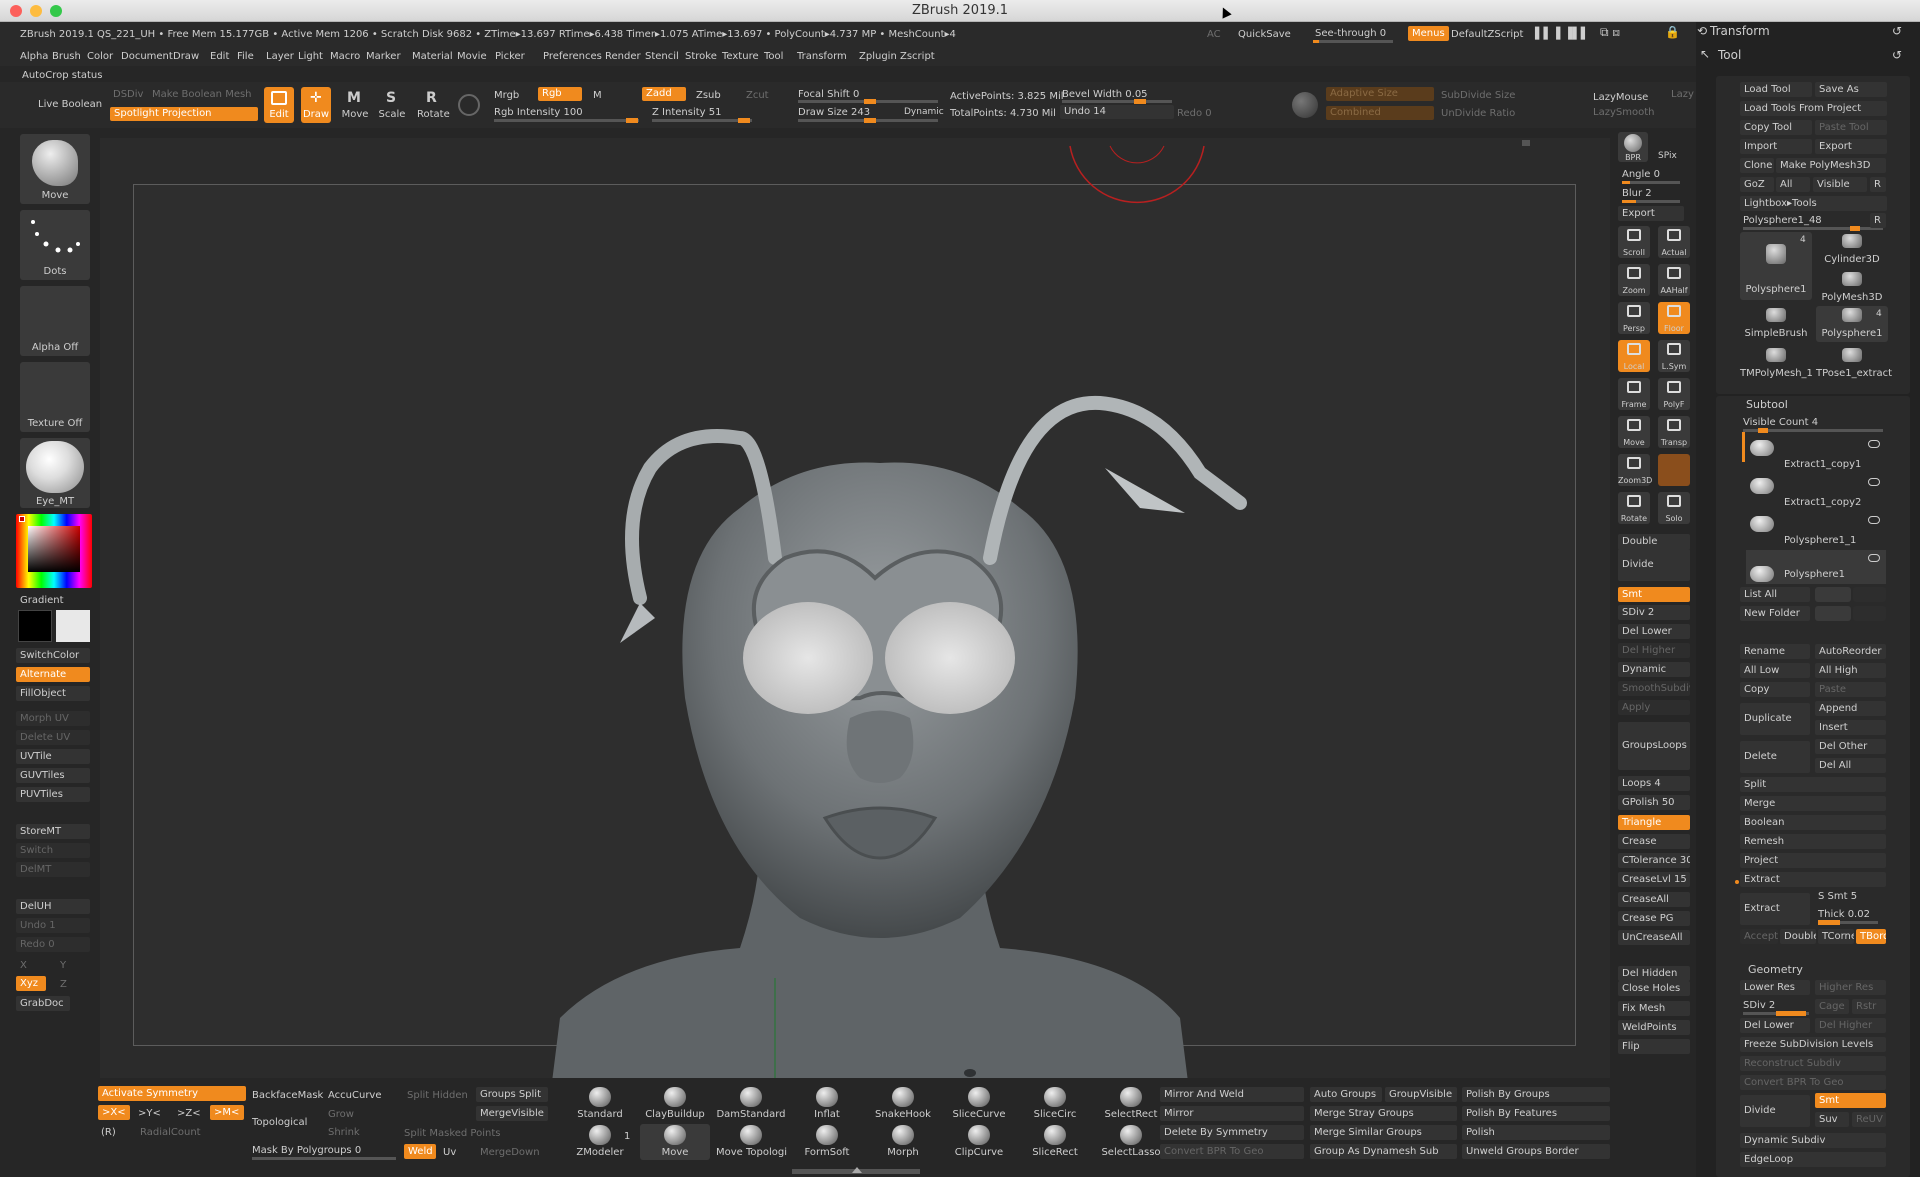  What do you see at coordinates (827, 1142) in the screenshot?
I see `brush-formsoft-button: FormSoft` at bounding box center [827, 1142].